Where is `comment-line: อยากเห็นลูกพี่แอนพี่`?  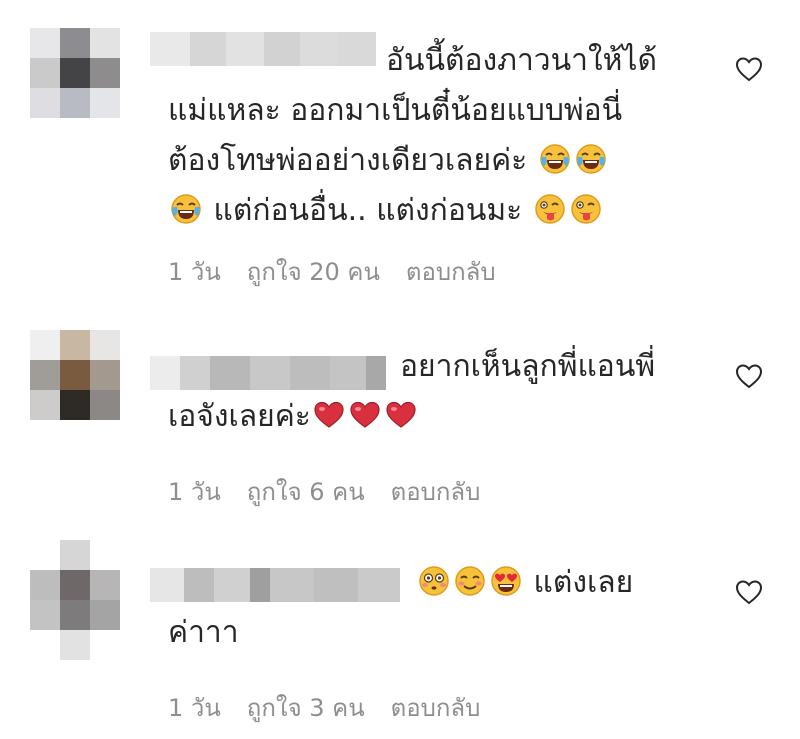 comment-line: อยากเห็นลูกพี่แอนพี่ is located at coordinates (528, 366).